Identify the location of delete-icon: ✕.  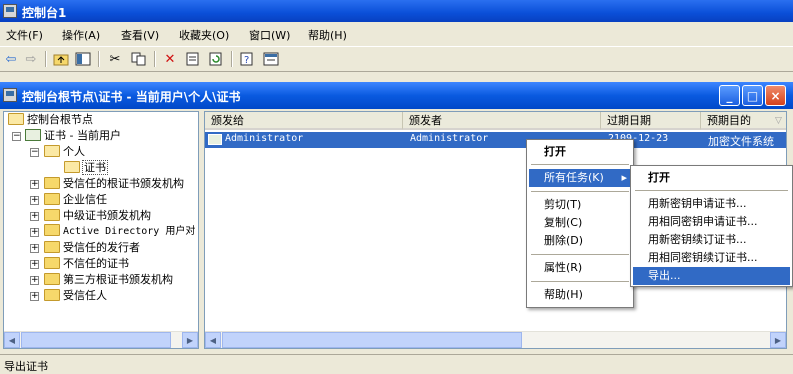
(170, 59).